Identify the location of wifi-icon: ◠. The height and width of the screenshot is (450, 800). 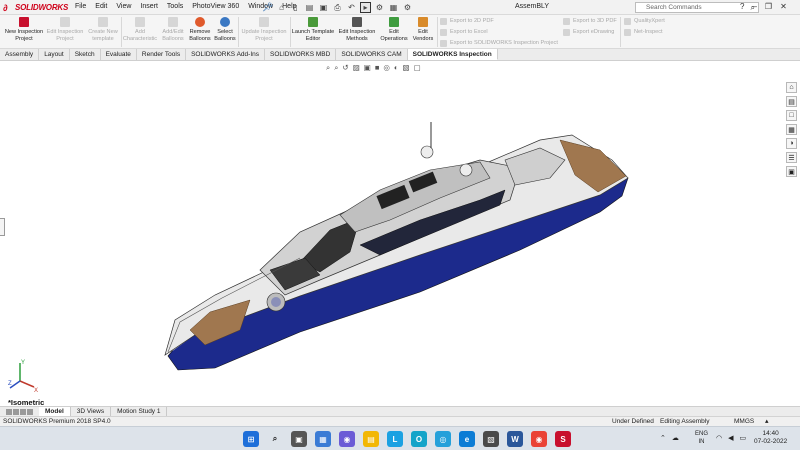
(719, 438).